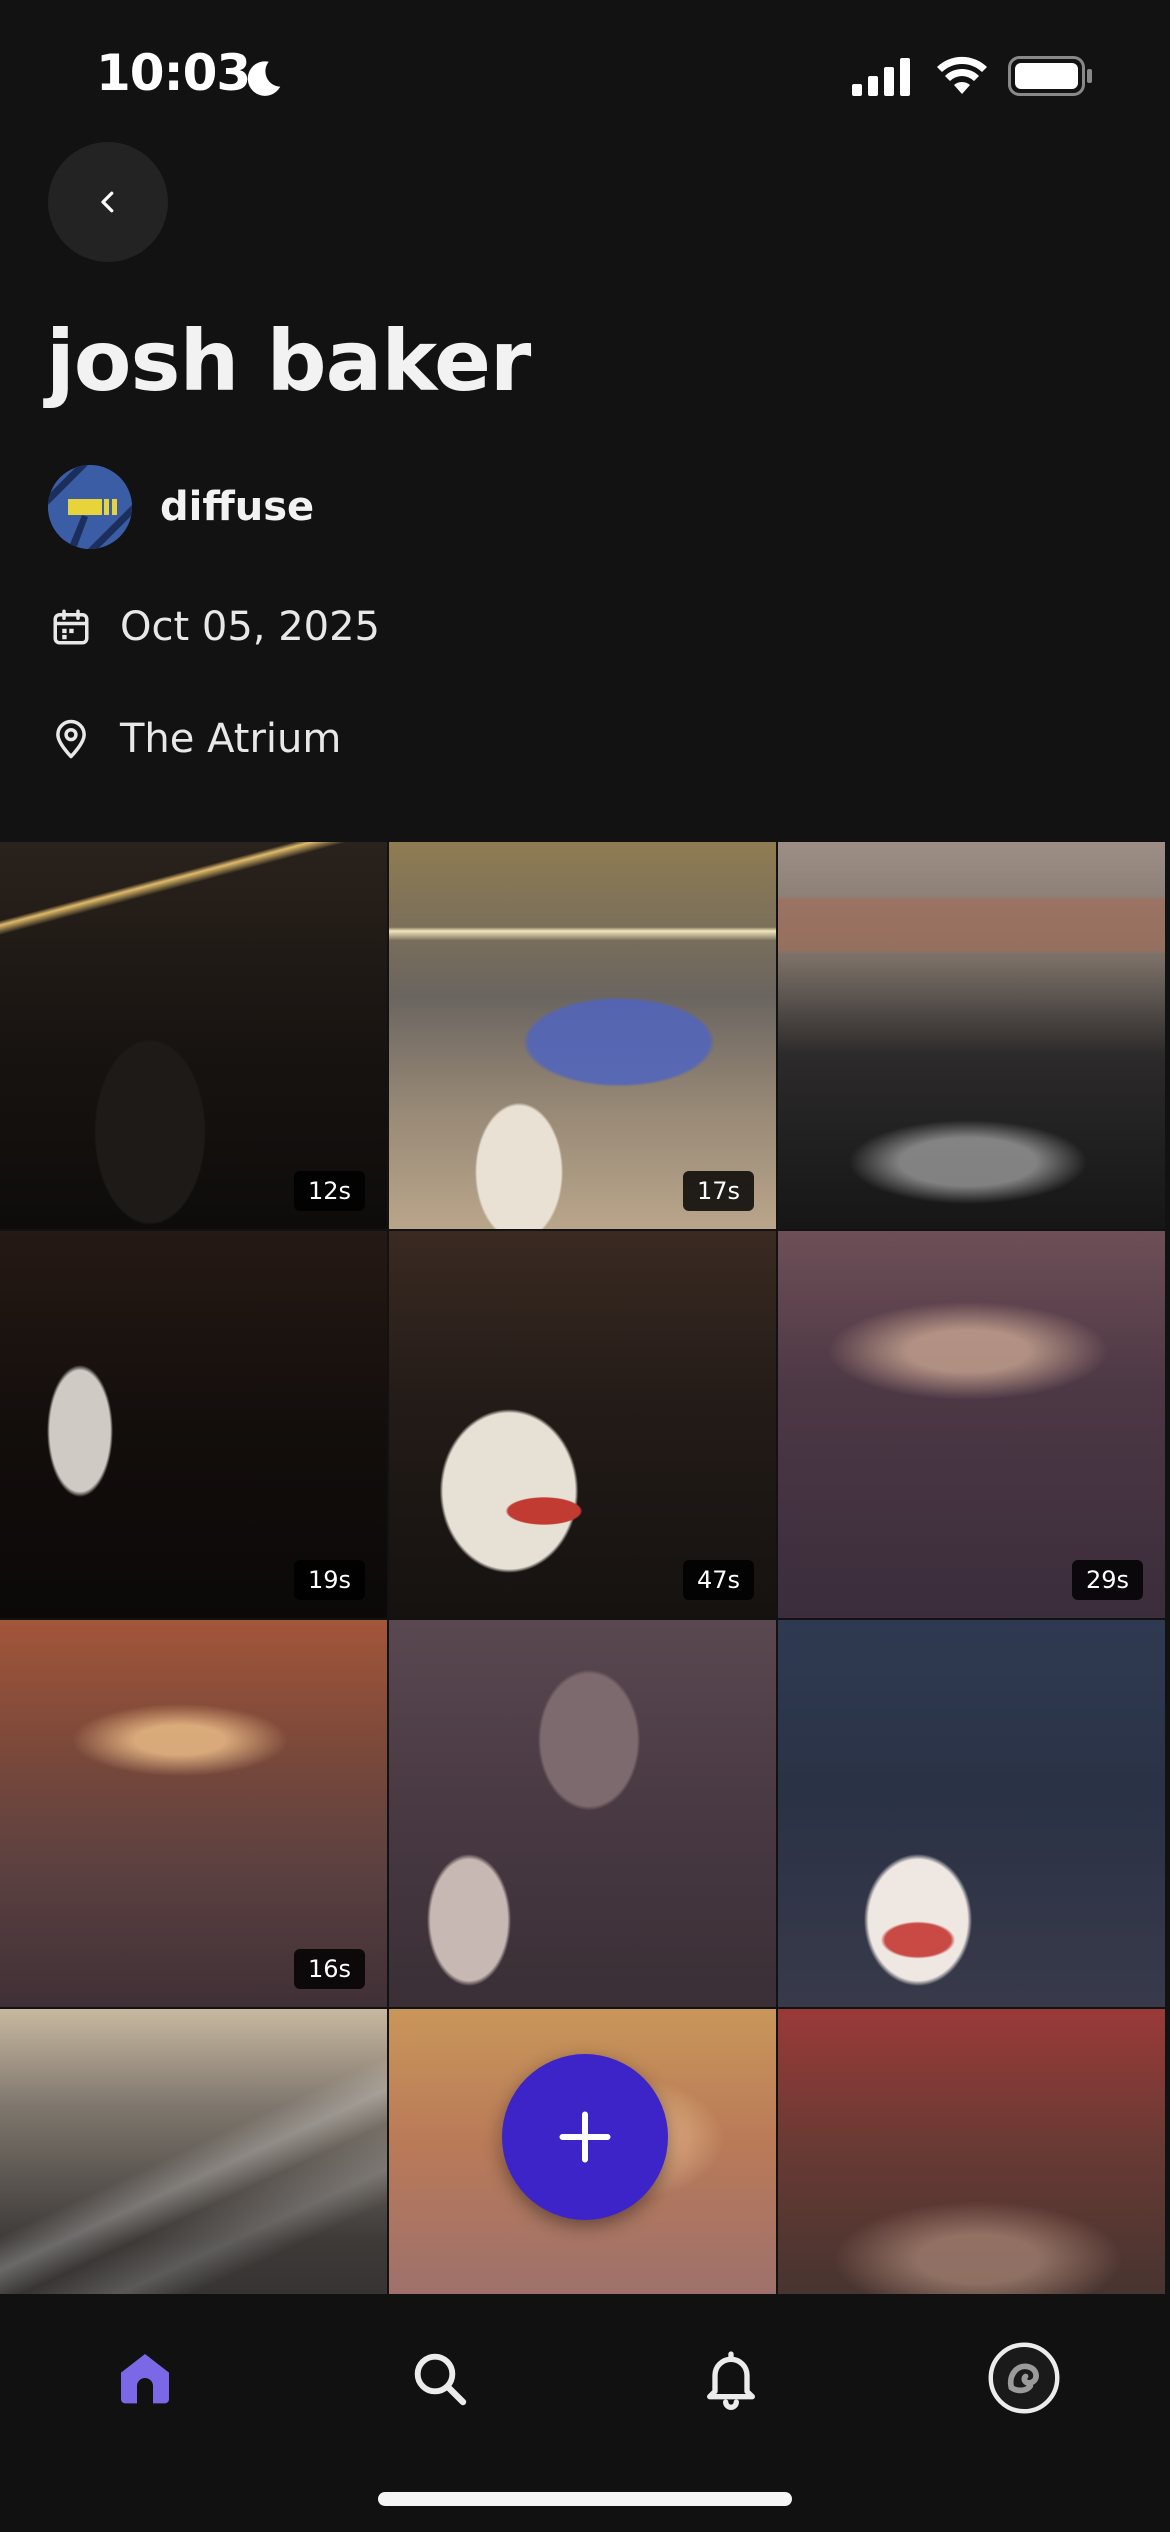  I want to click on tab-home, so click(145, 2378).